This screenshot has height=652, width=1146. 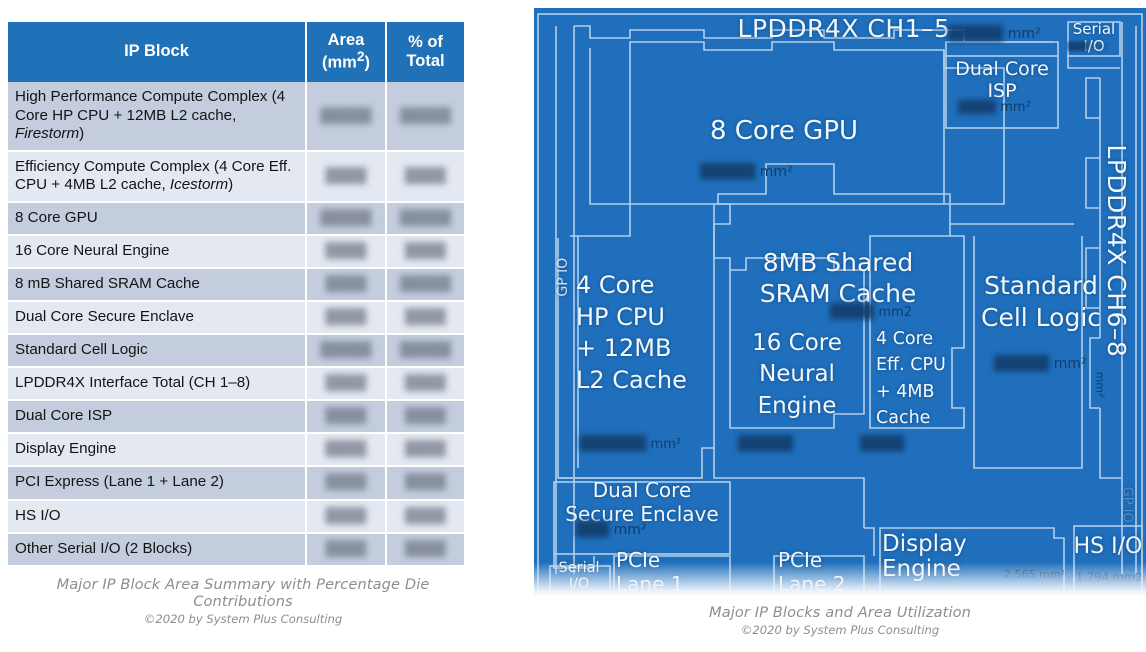 What do you see at coordinates (236, 483) in the screenshot?
I see `table-row: PCI Express (Lane 1 + Lane 2) ████ ████` at bounding box center [236, 483].